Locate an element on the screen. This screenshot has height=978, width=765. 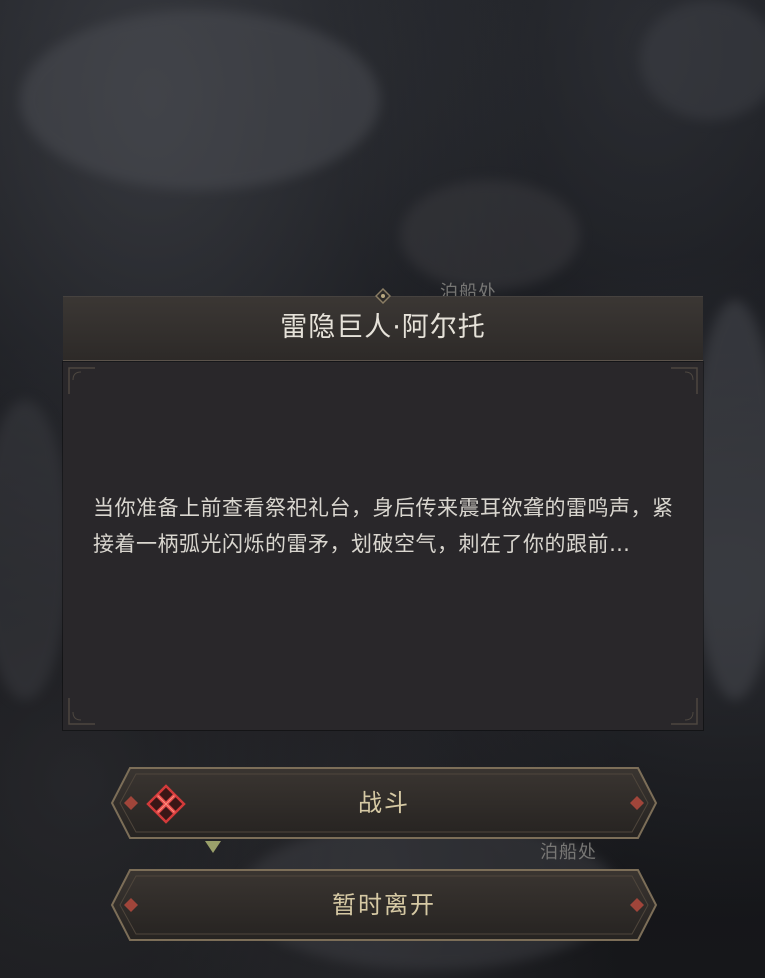
leave-button-label: 暂时离开 is located at coordinates (384, 905).